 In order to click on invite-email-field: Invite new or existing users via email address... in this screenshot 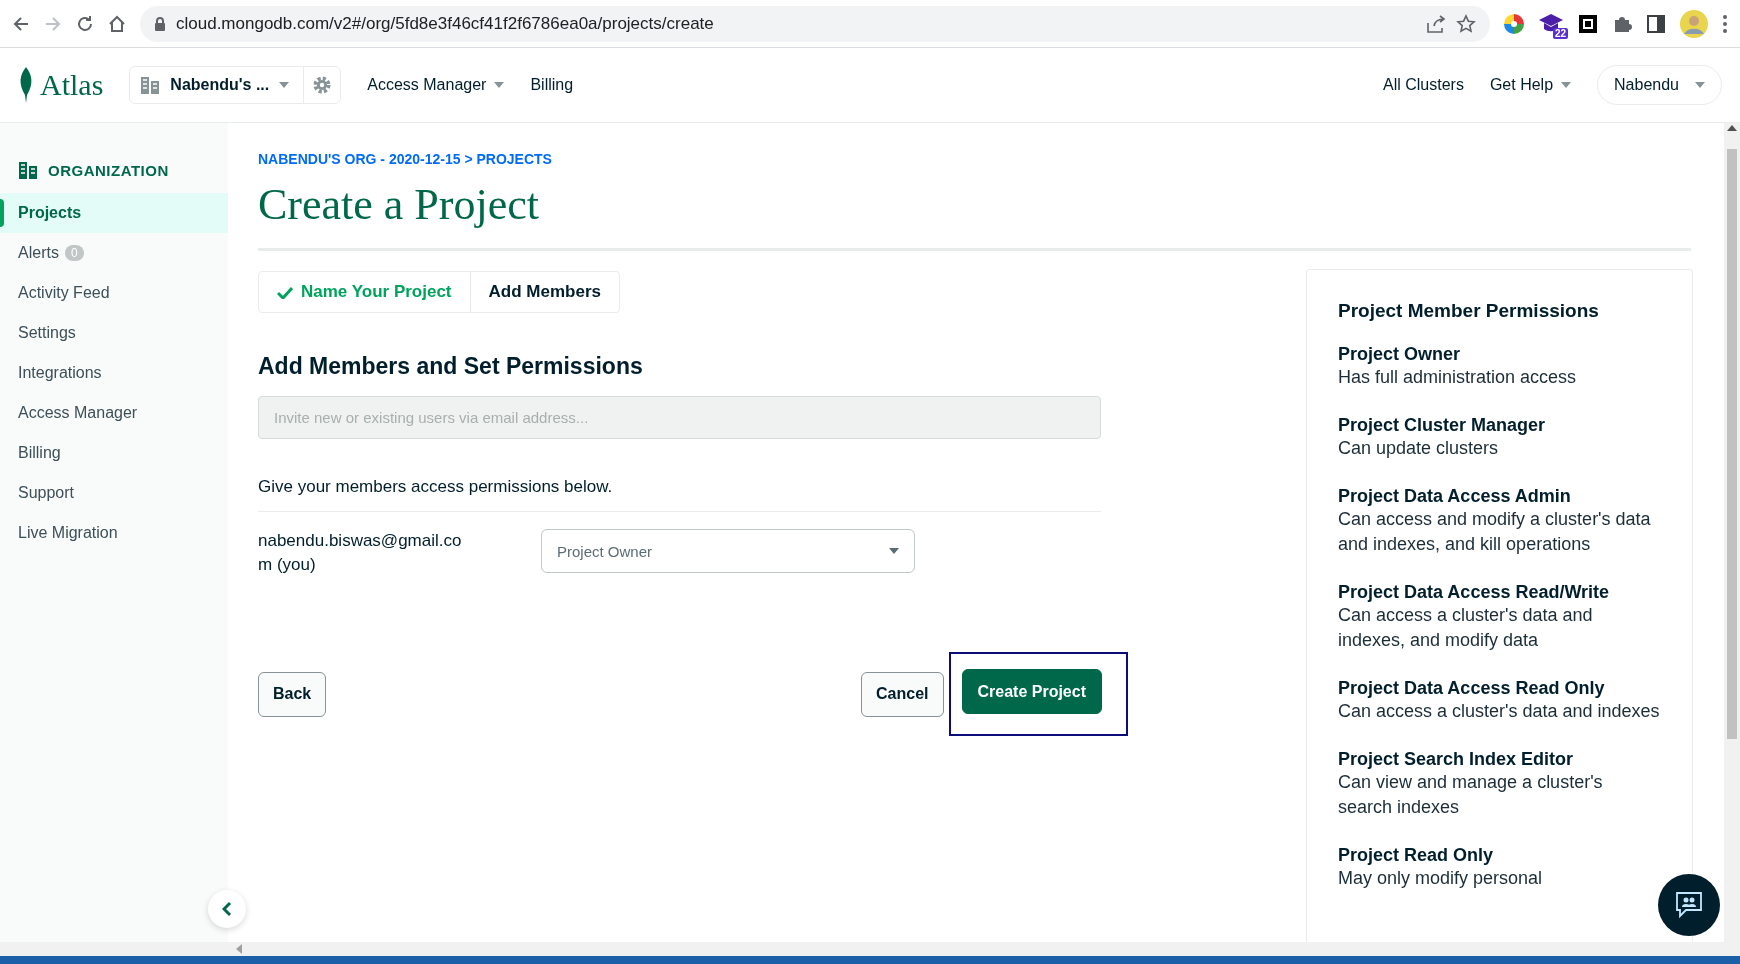, I will do `click(679, 417)`.